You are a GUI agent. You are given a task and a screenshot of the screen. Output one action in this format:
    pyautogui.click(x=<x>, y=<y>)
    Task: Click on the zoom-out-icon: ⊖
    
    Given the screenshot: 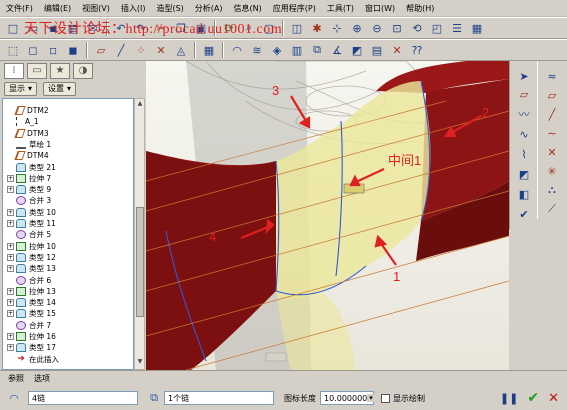 What is the action you would take?
    pyautogui.click(x=377, y=28)
    